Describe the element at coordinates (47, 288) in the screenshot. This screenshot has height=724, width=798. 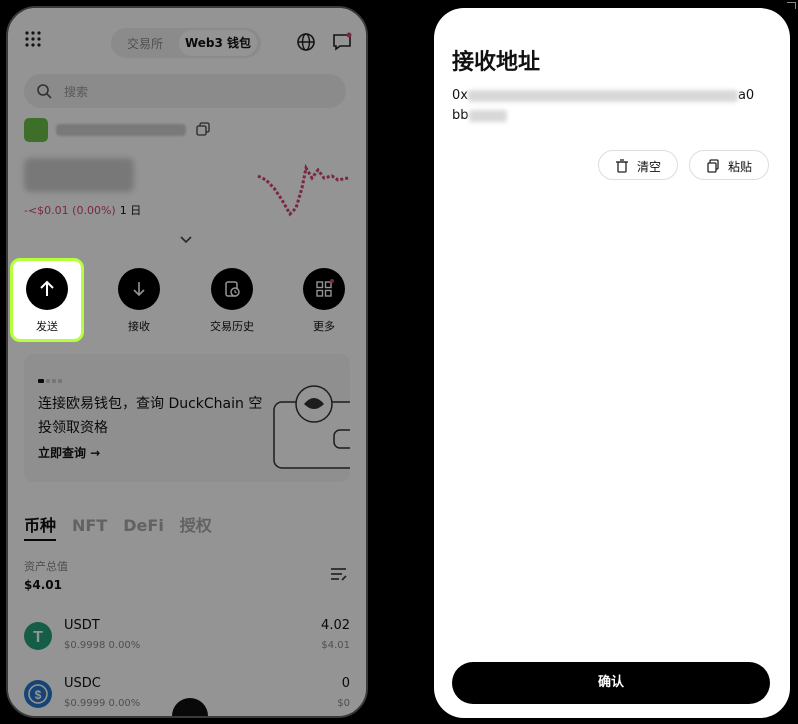
I see `arrow-up-icon` at that location.